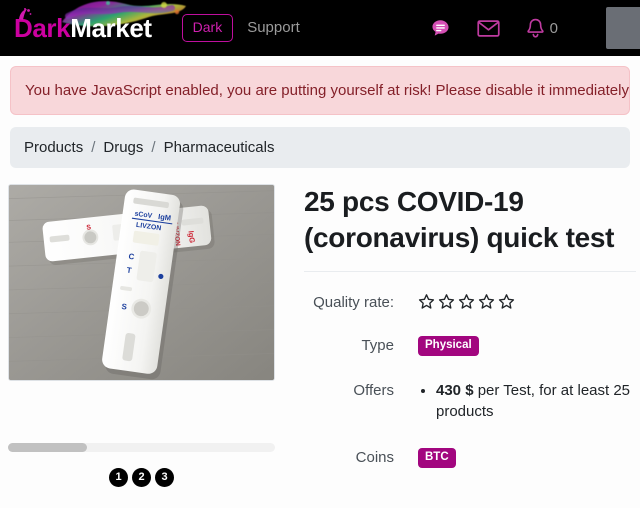 This screenshot has width=640, height=508. What do you see at coordinates (553, 28) in the screenshot?
I see `notification-count: 0` at bounding box center [553, 28].